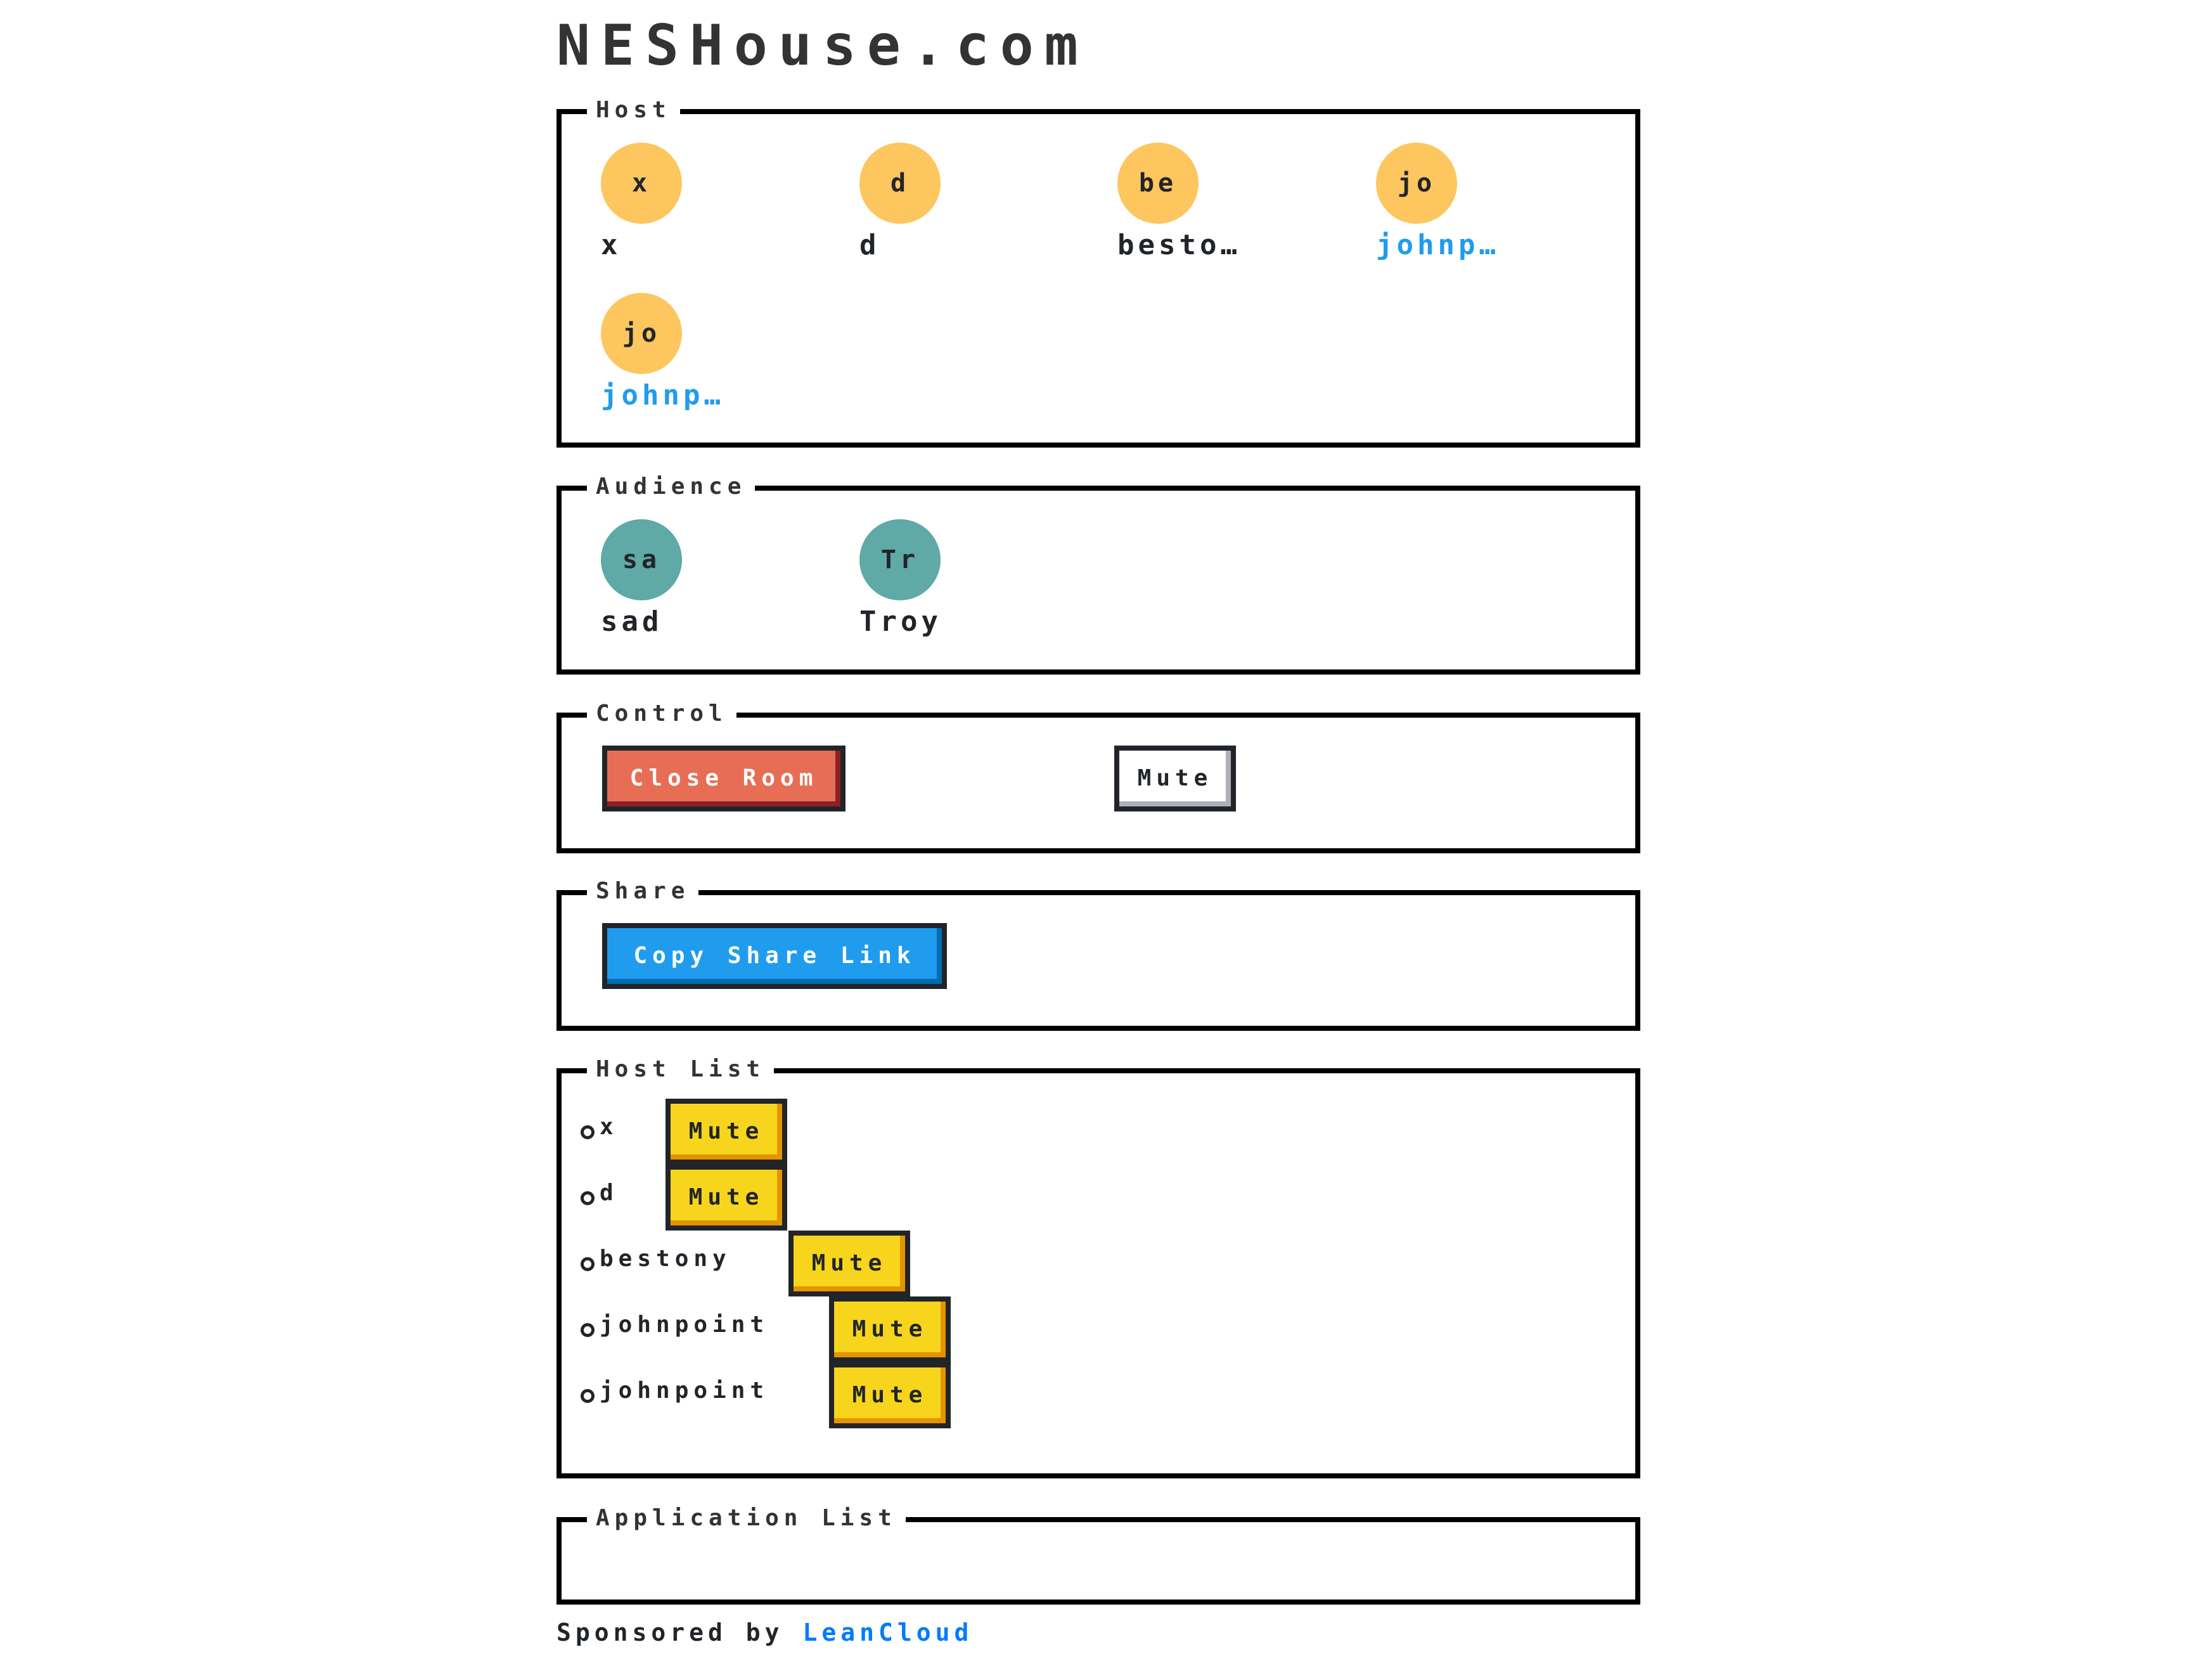 This screenshot has width=2212, height=1661. What do you see at coordinates (681, 1069) in the screenshot?
I see `host-list-section-title: Host List` at bounding box center [681, 1069].